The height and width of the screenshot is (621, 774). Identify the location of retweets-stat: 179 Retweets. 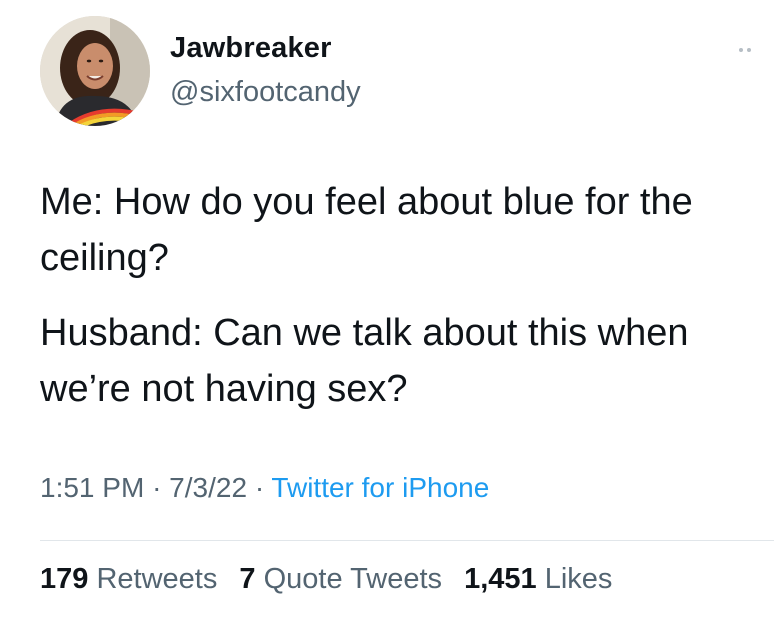
(128, 579).